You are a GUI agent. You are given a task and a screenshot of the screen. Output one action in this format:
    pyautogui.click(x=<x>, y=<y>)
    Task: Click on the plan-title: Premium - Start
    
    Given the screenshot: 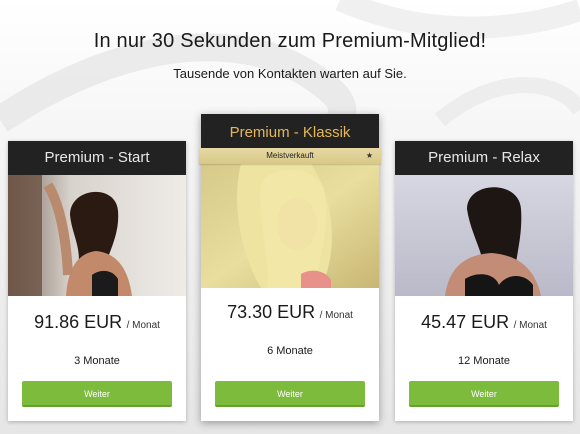 What is the action you would take?
    pyautogui.click(x=97, y=158)
    